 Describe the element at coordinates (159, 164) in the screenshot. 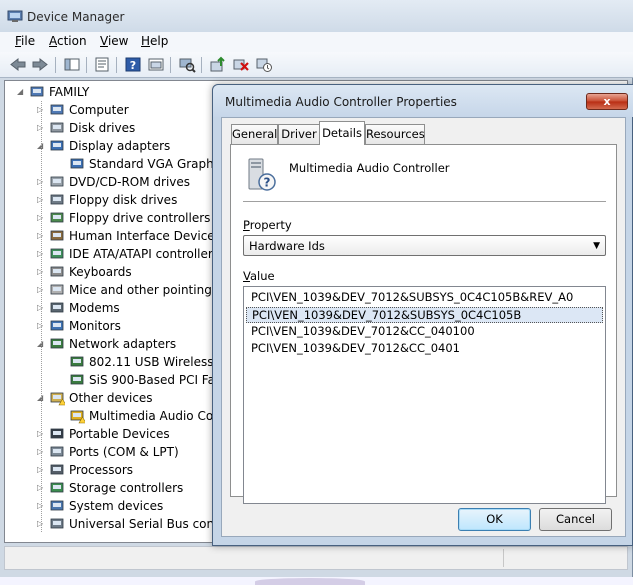

I see `tree-item-label: Standard VGA Graphics` at that location.